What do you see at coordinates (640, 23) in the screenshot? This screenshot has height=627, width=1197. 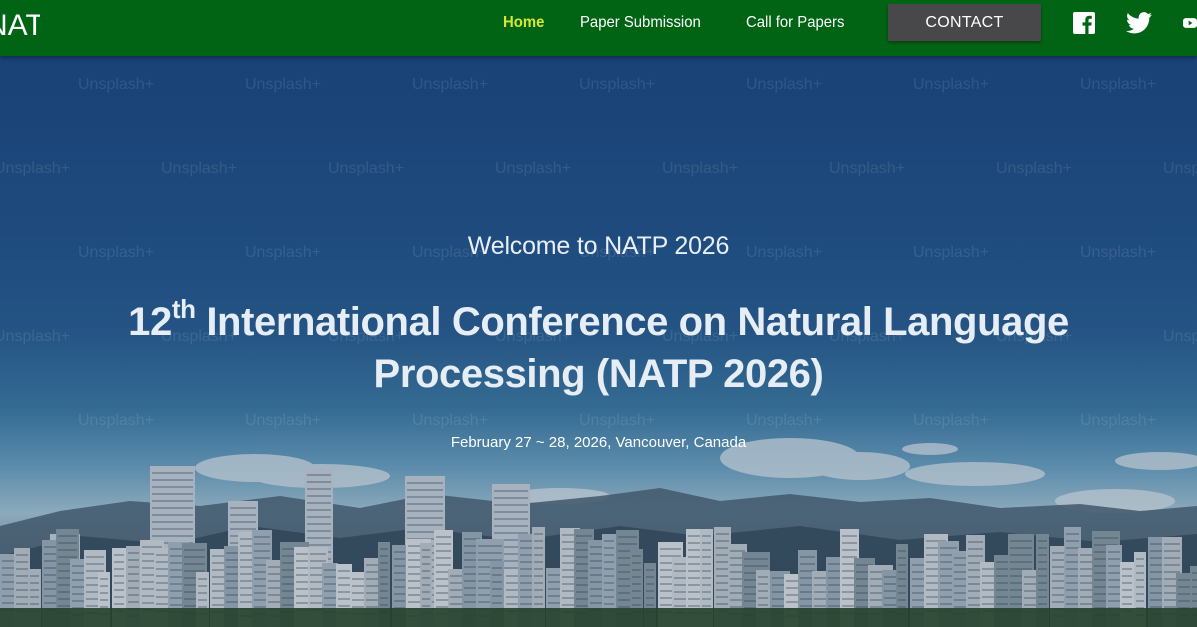 I see `nav-paper-submission-link: Paper Submission` at bounding box center [640, 23].